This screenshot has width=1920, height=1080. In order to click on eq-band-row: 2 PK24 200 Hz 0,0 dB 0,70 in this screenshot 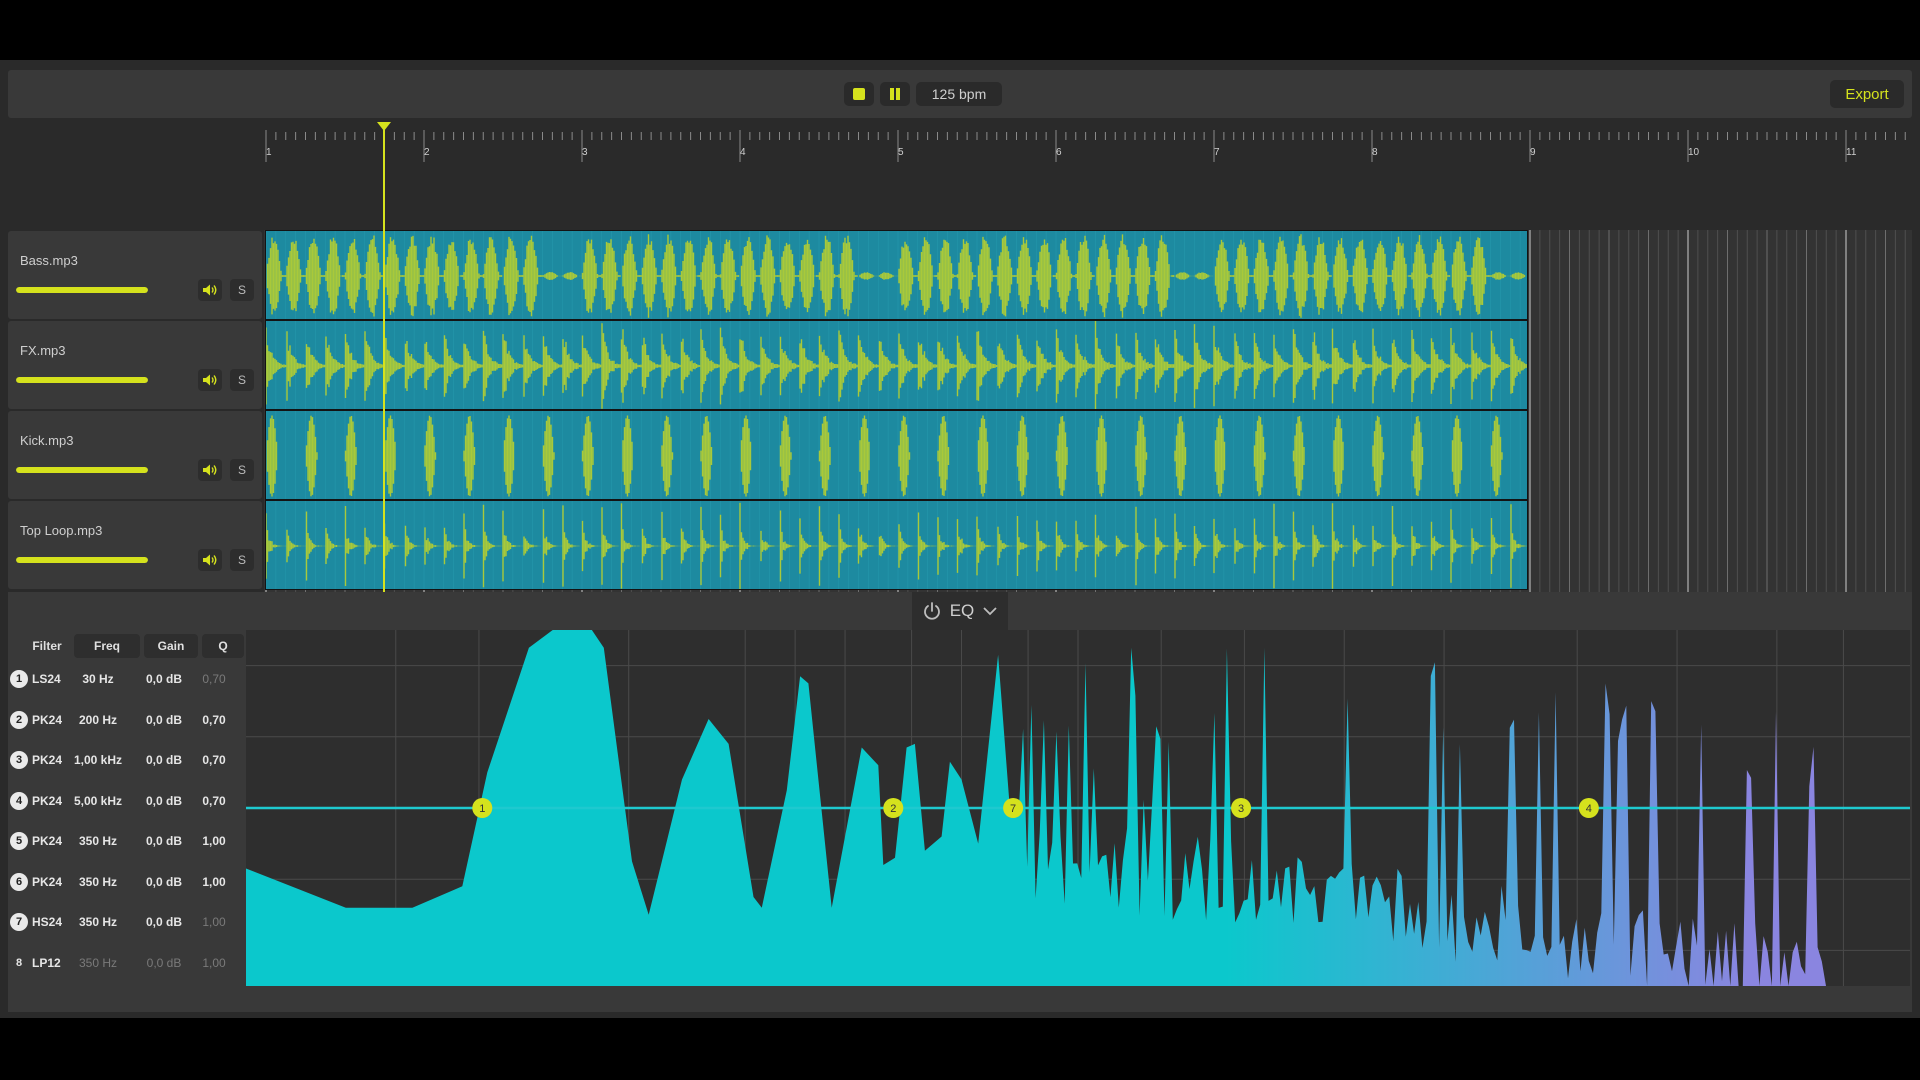, I will do `click(128, 720)`.